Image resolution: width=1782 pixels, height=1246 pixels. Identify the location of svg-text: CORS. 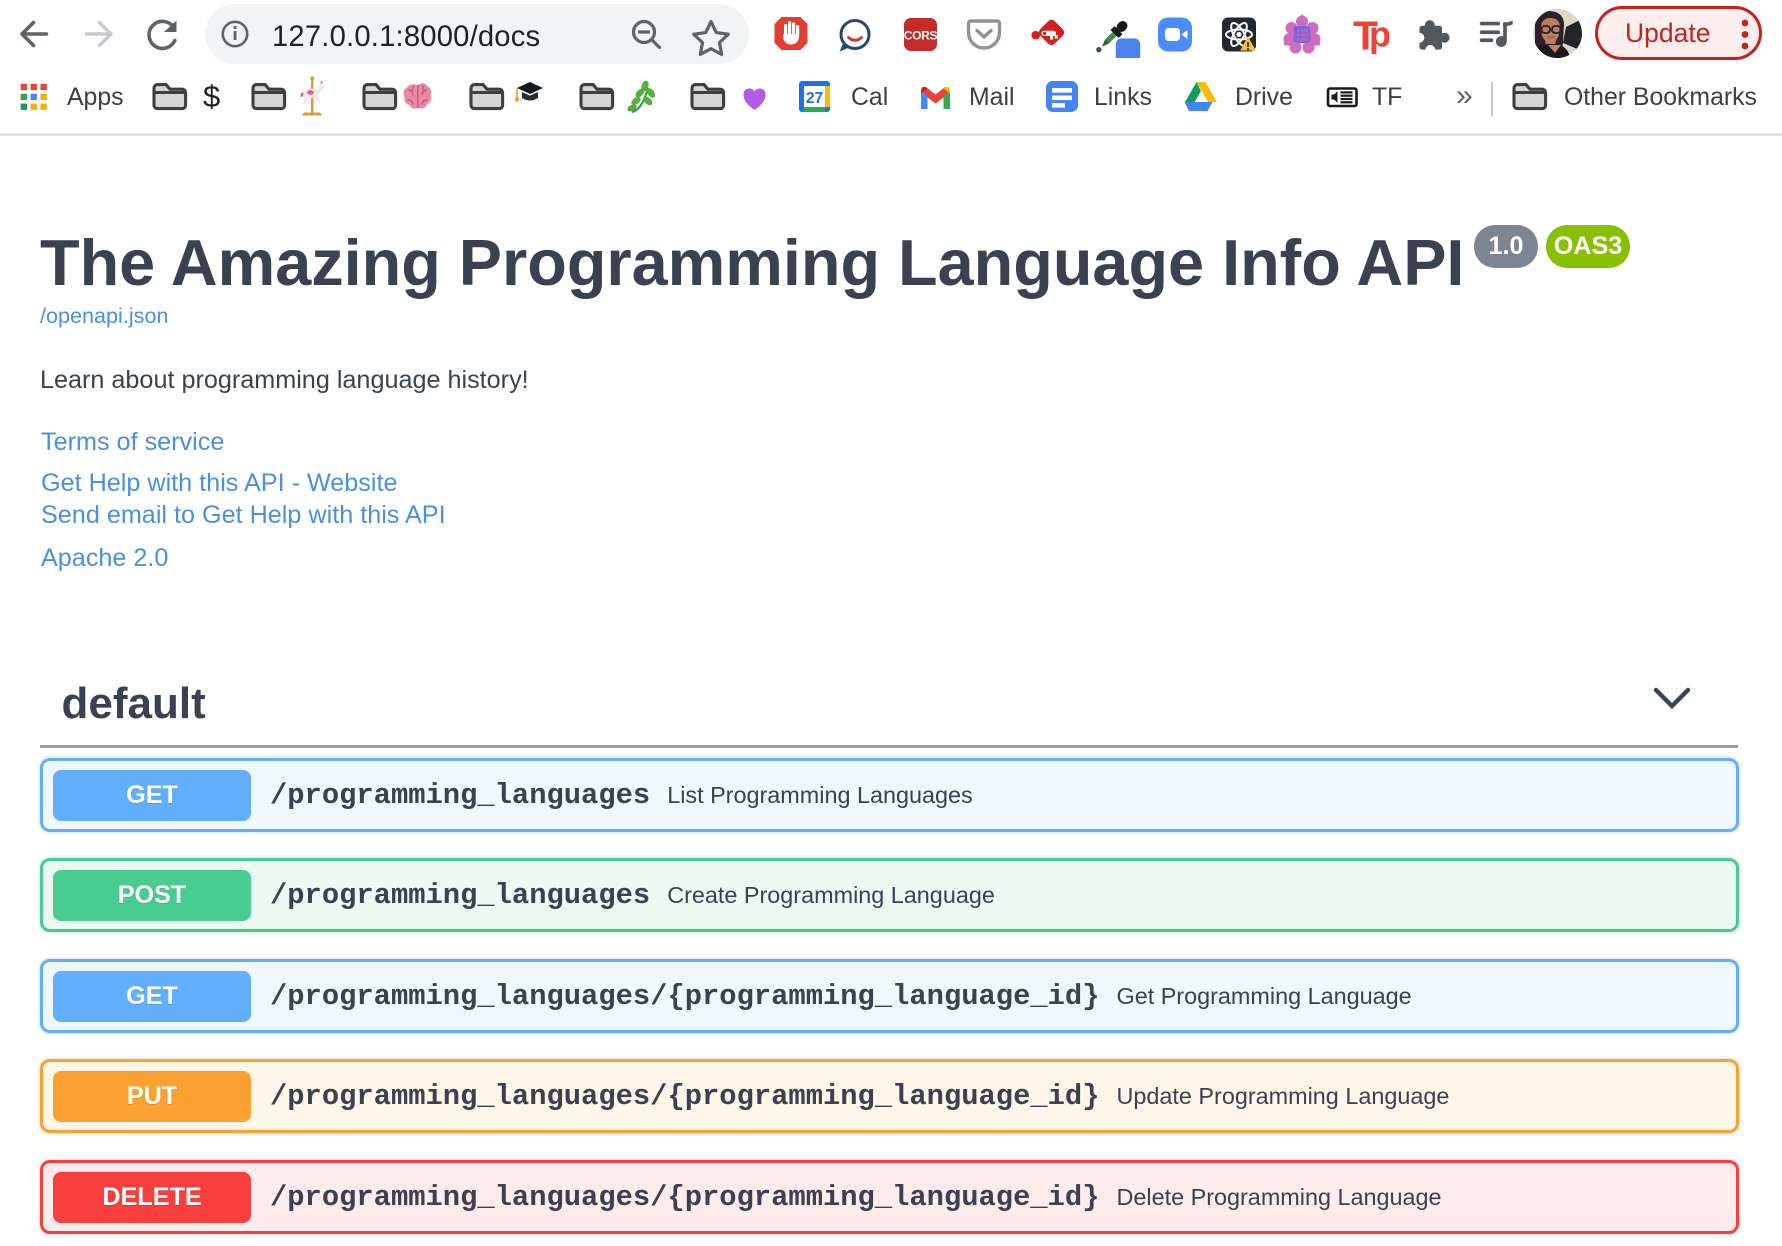
(921, 36).